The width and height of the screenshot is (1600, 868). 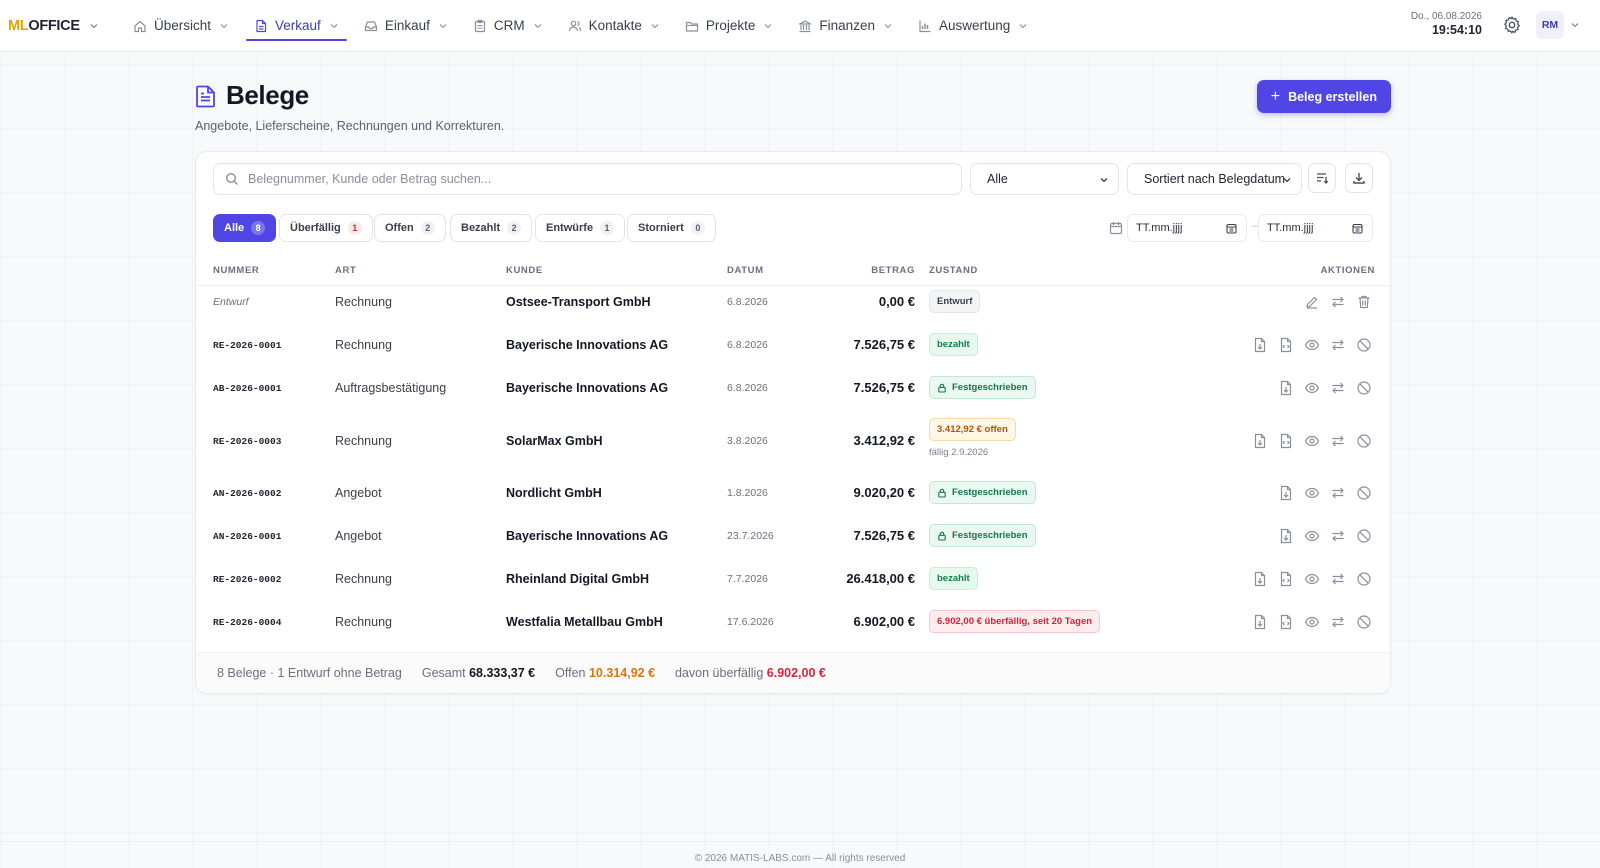 I want to click on filter-chip-count: 2, so click(x=514, y=228).